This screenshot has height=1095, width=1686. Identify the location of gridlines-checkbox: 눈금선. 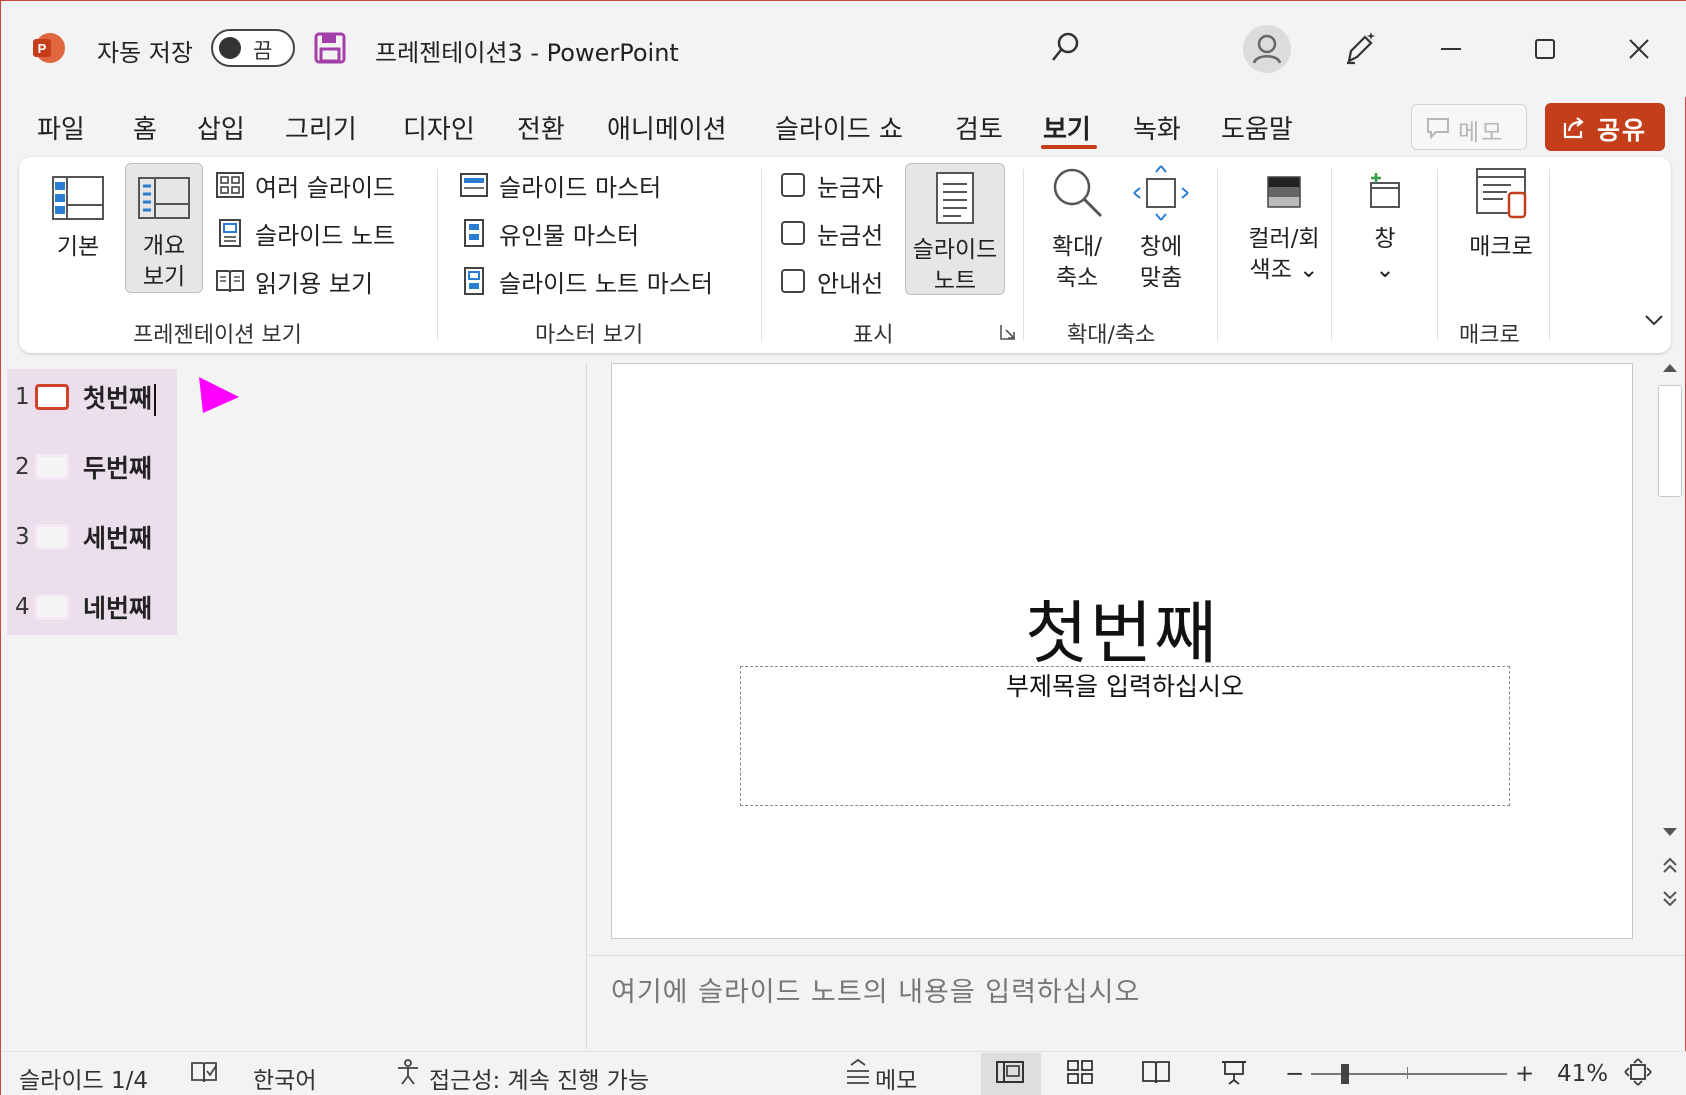
(832, 233).